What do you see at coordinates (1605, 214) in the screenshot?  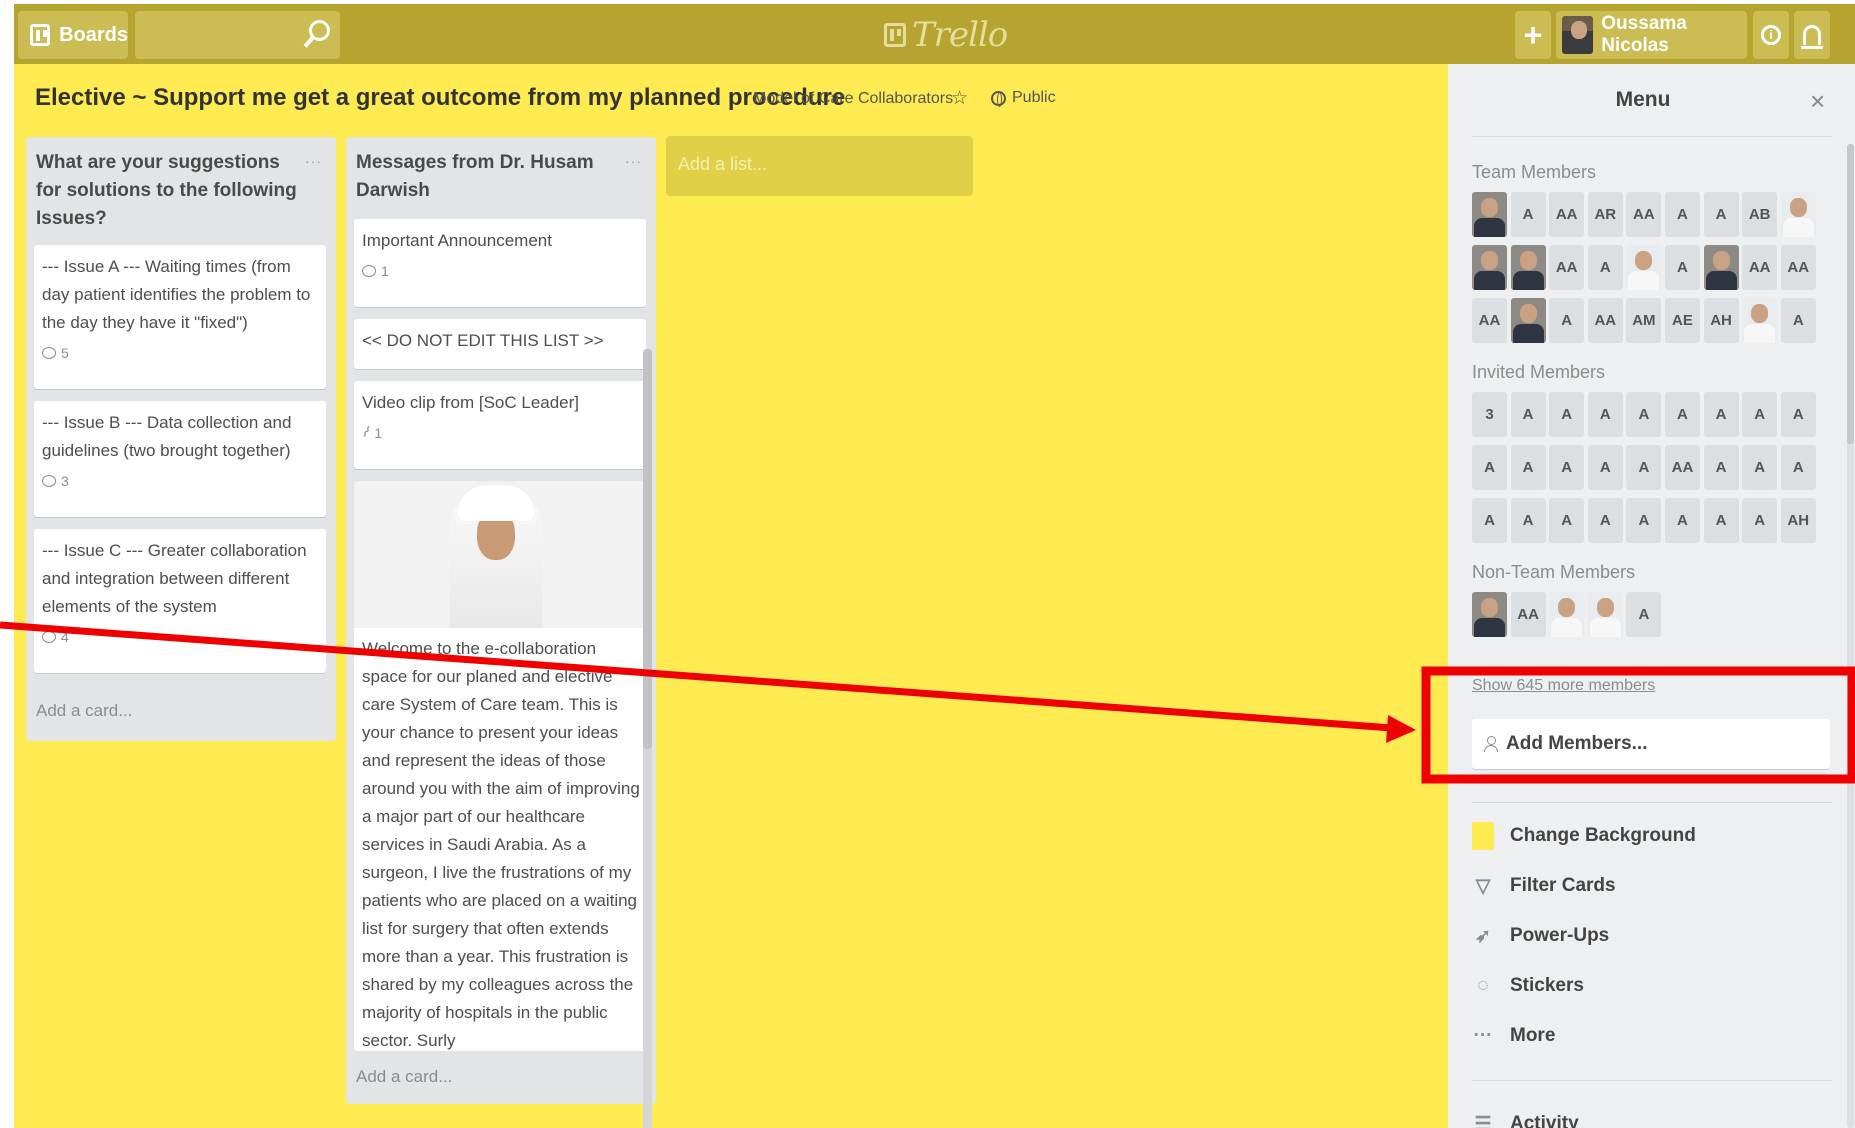 I see `team-member-avatar: AR` at bounding box center [1605, 214].